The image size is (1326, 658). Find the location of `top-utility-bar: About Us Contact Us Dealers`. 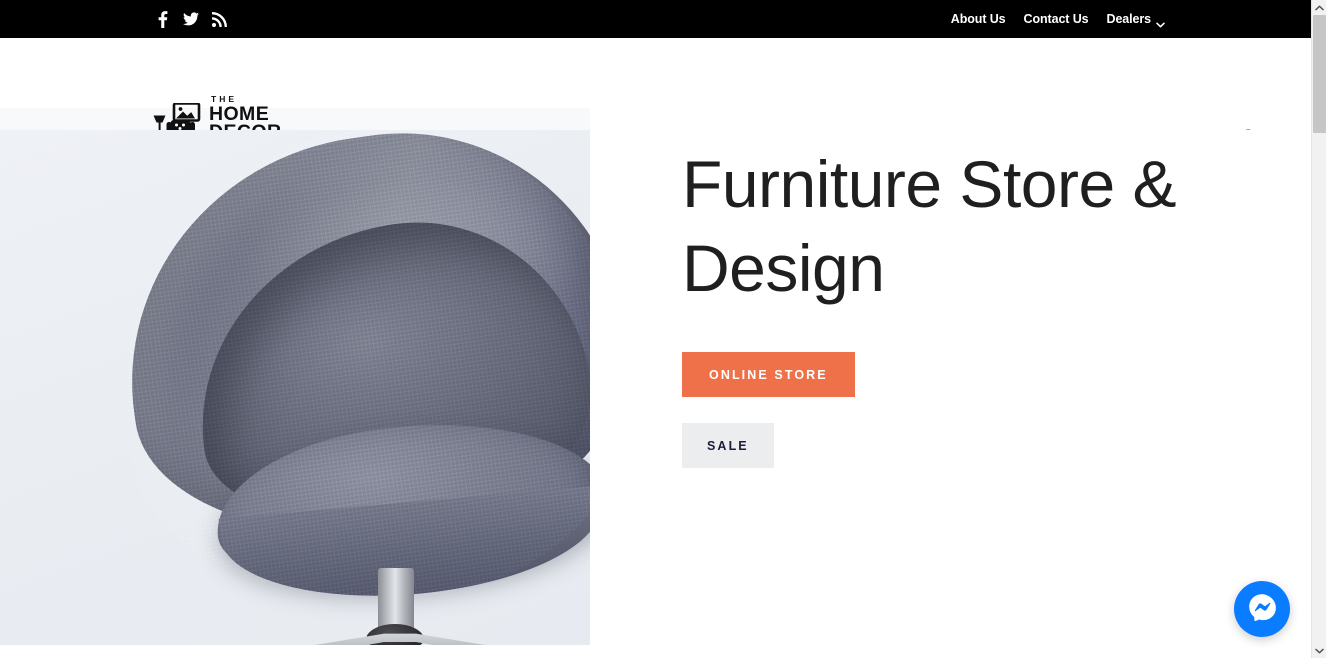

top-utility-bar: About Us Contact Us Dealers is located at coordinates (655, 19).